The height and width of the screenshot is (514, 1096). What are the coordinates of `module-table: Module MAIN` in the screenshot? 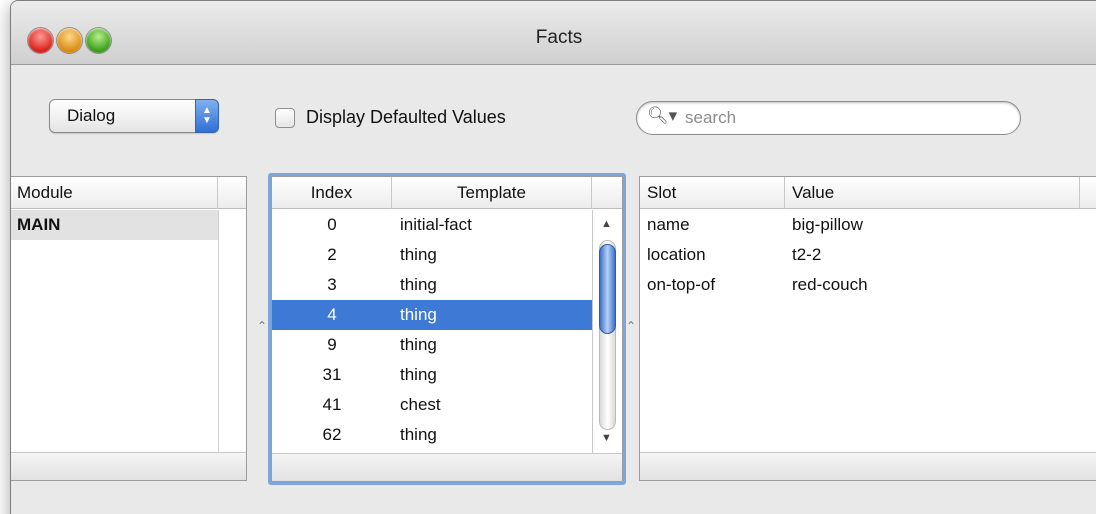 It's located at (129, 328).